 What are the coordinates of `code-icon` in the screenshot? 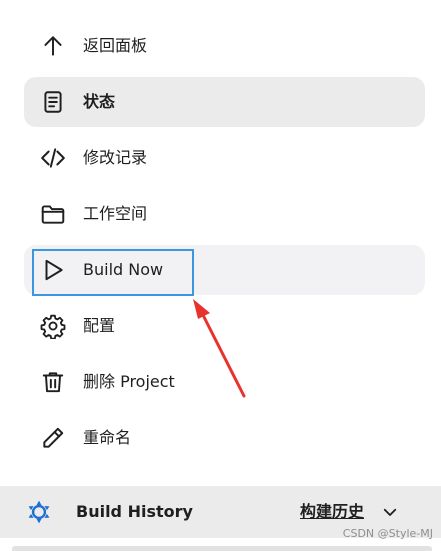 It's located at (53, 158).